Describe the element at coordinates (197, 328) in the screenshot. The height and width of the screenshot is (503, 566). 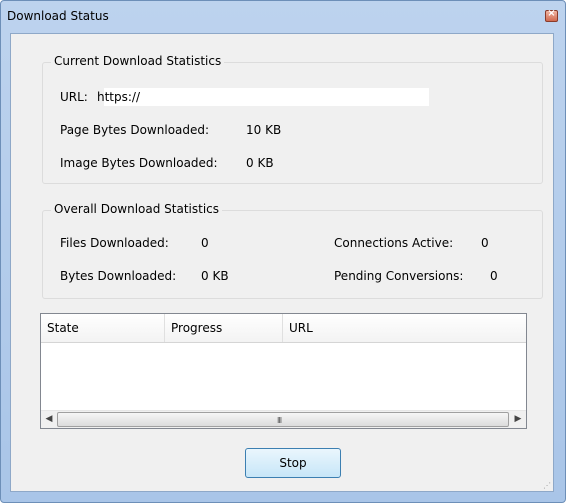
I see `column-header-progress-label: Progress` at that location.